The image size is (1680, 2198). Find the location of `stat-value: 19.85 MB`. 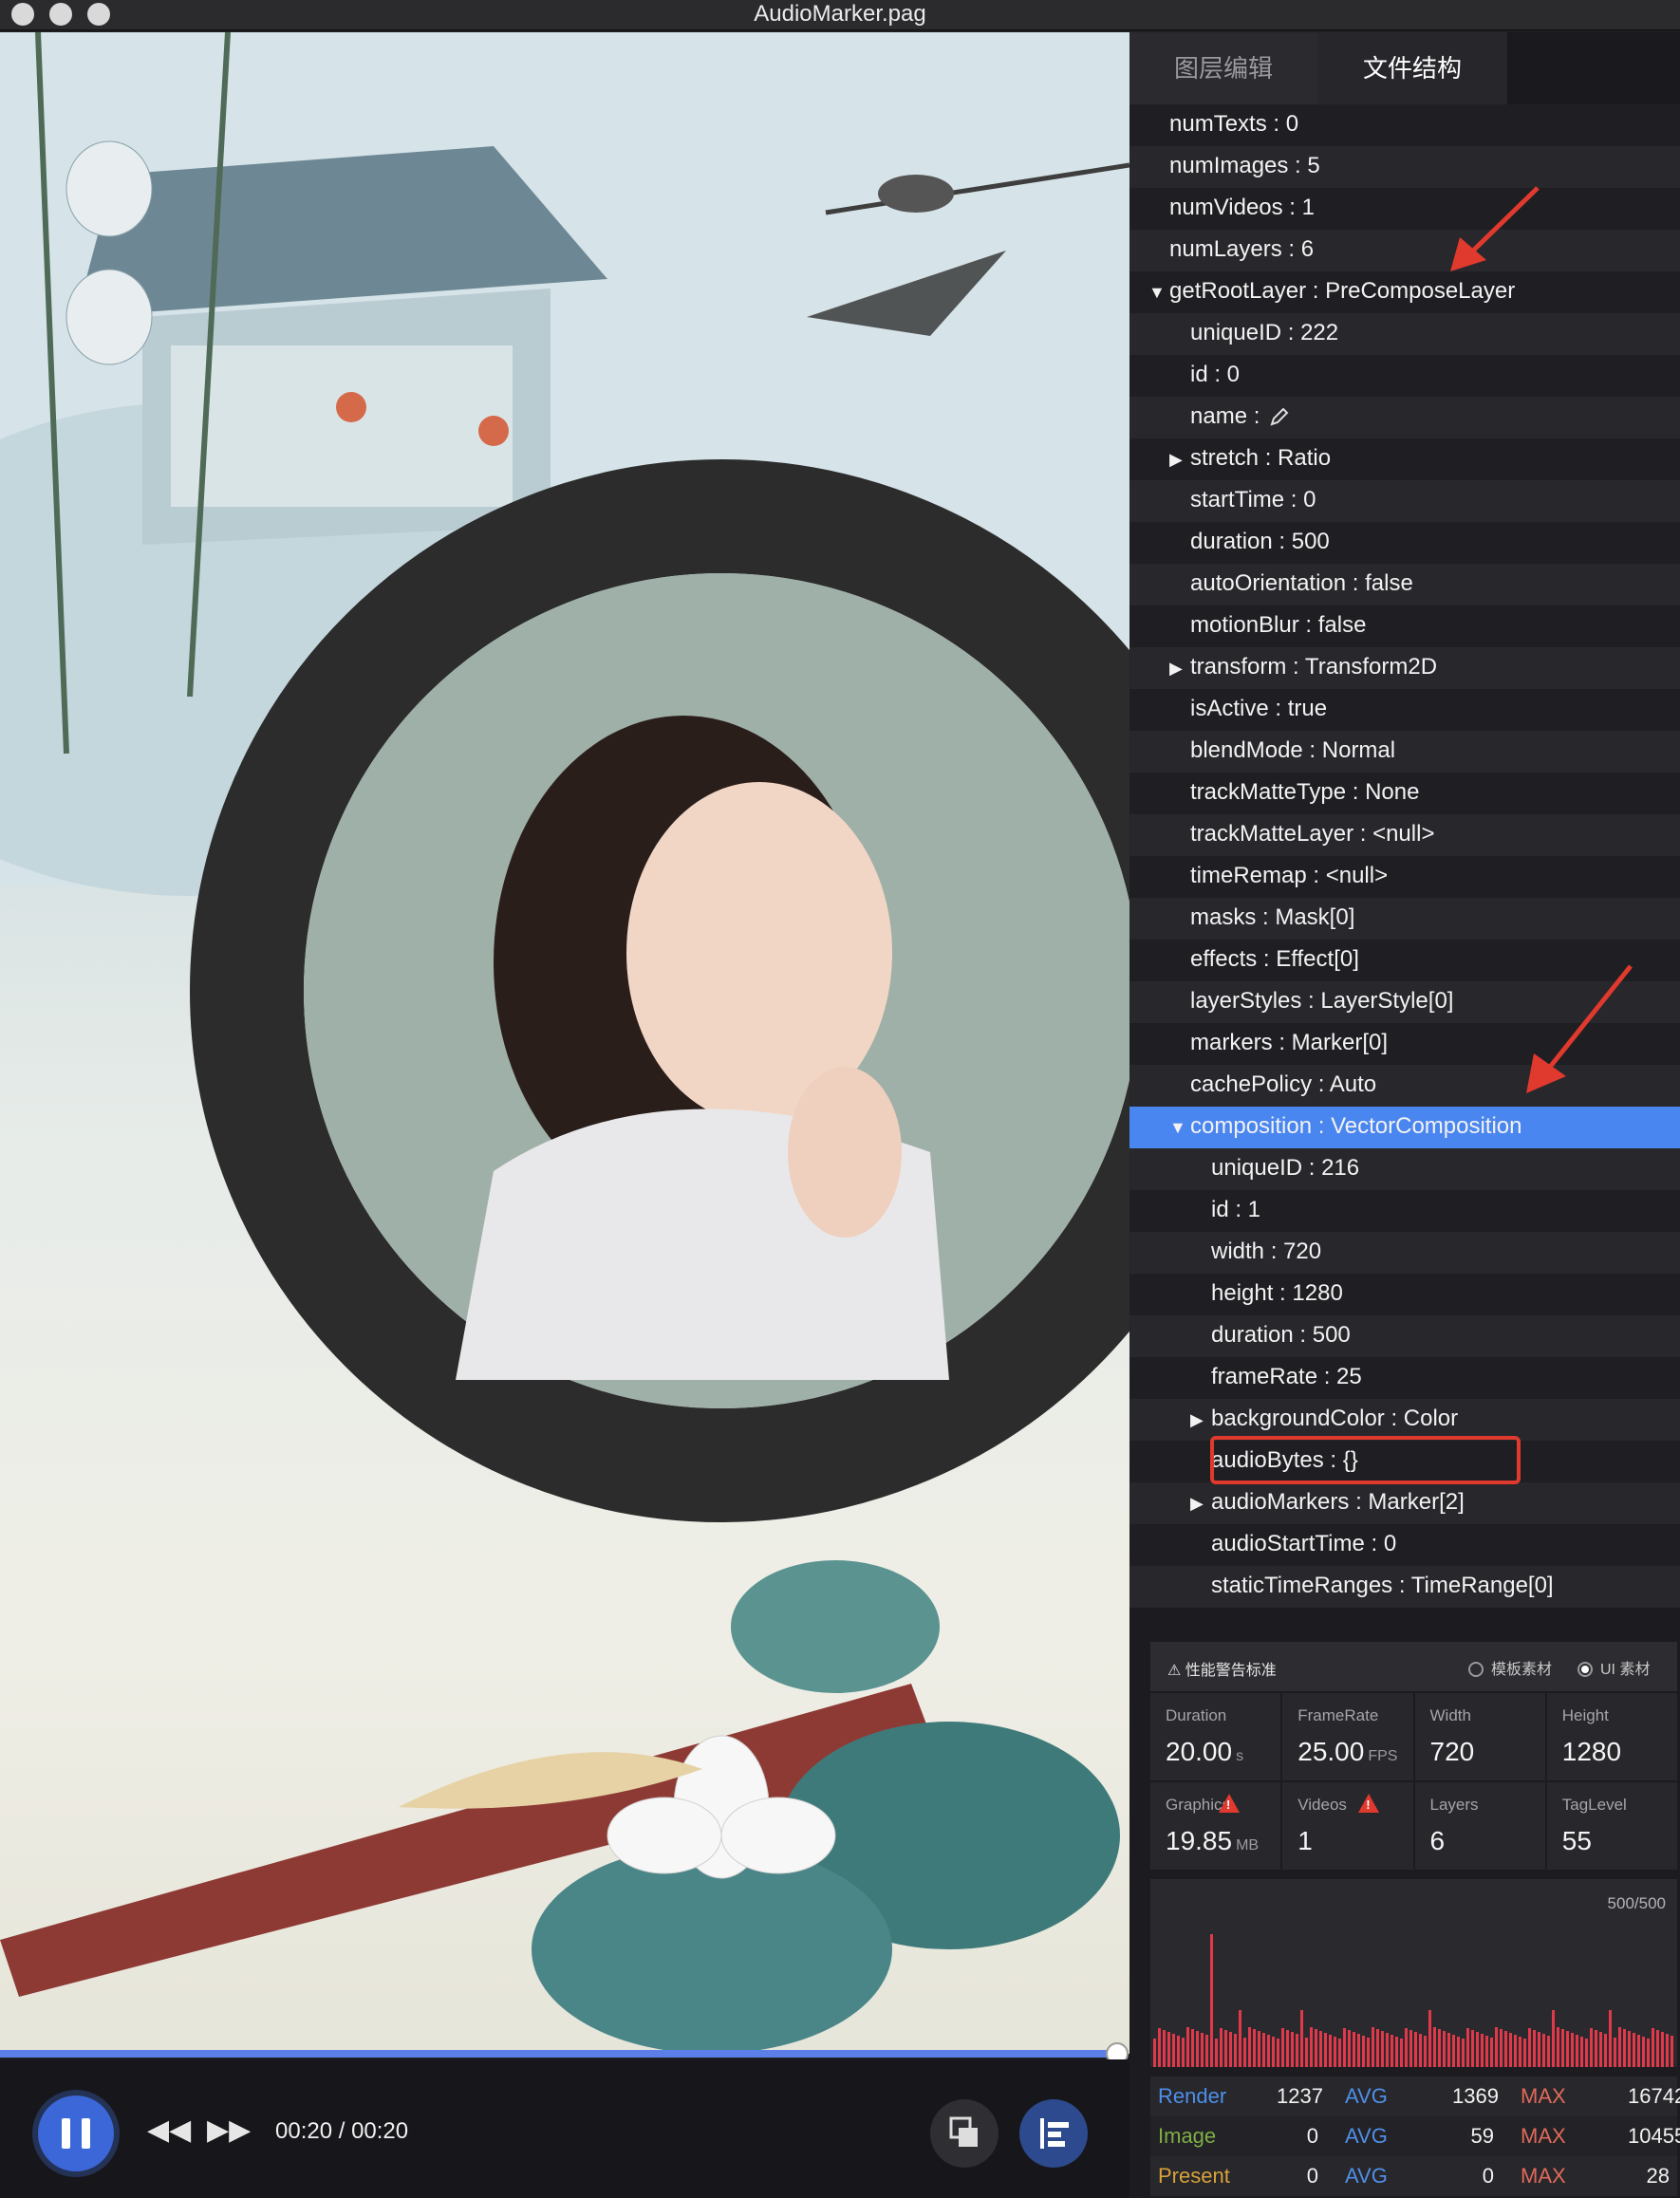

stat-value: 19.85 MB is located at coordinates (1213, 1840).